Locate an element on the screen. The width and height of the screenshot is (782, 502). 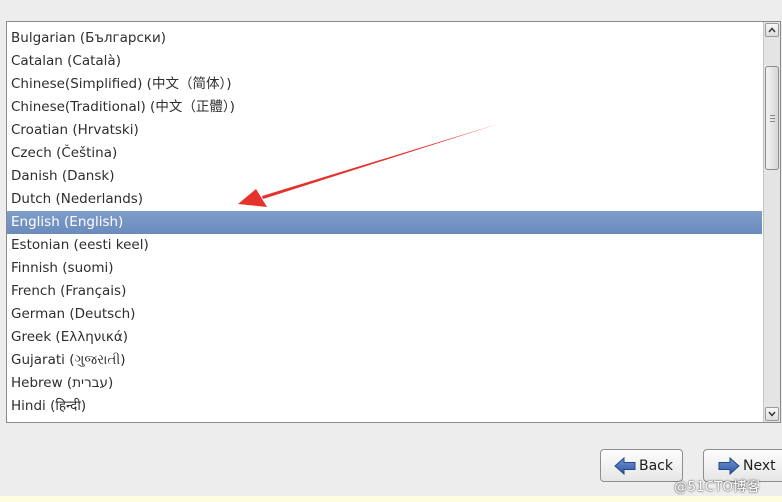
language-item-hindi: Hindi (हिन्दी) is located at coordinates (384, 406).